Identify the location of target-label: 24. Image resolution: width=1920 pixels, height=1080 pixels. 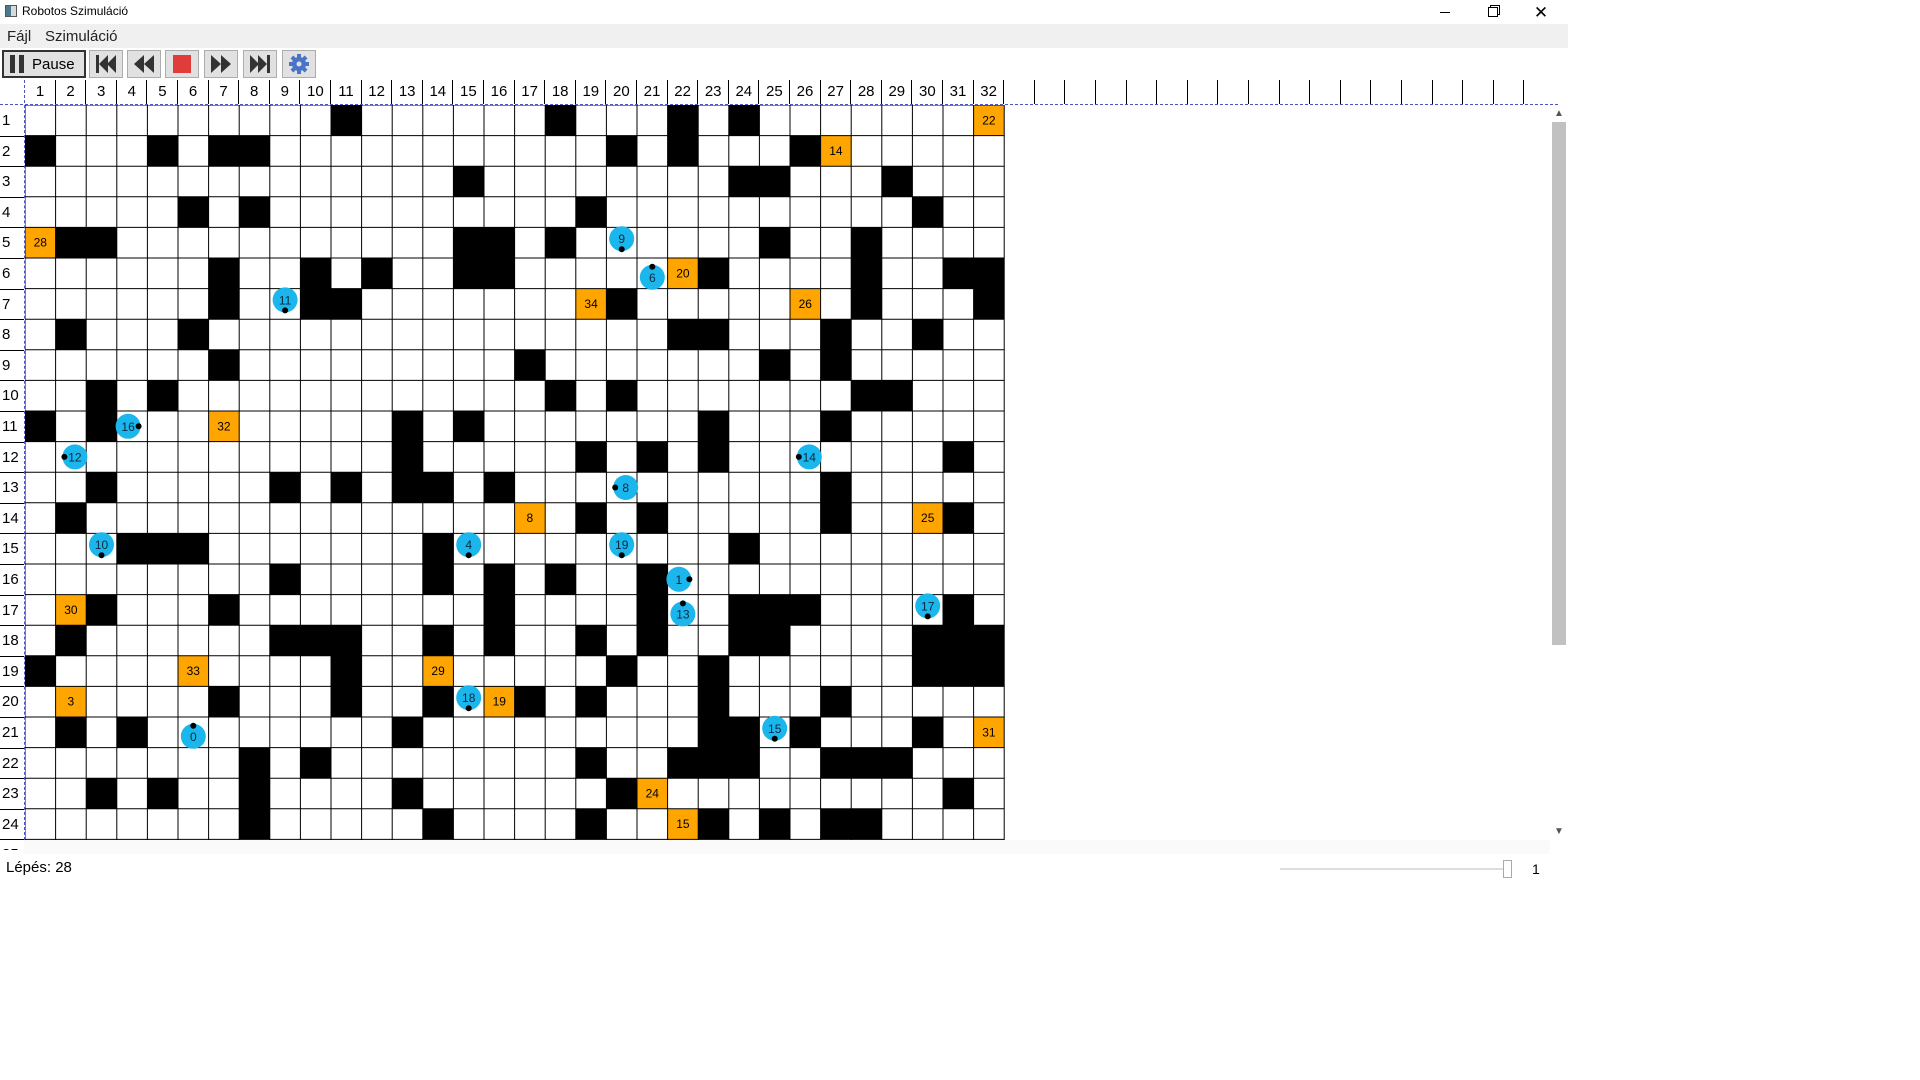
(653, 794).